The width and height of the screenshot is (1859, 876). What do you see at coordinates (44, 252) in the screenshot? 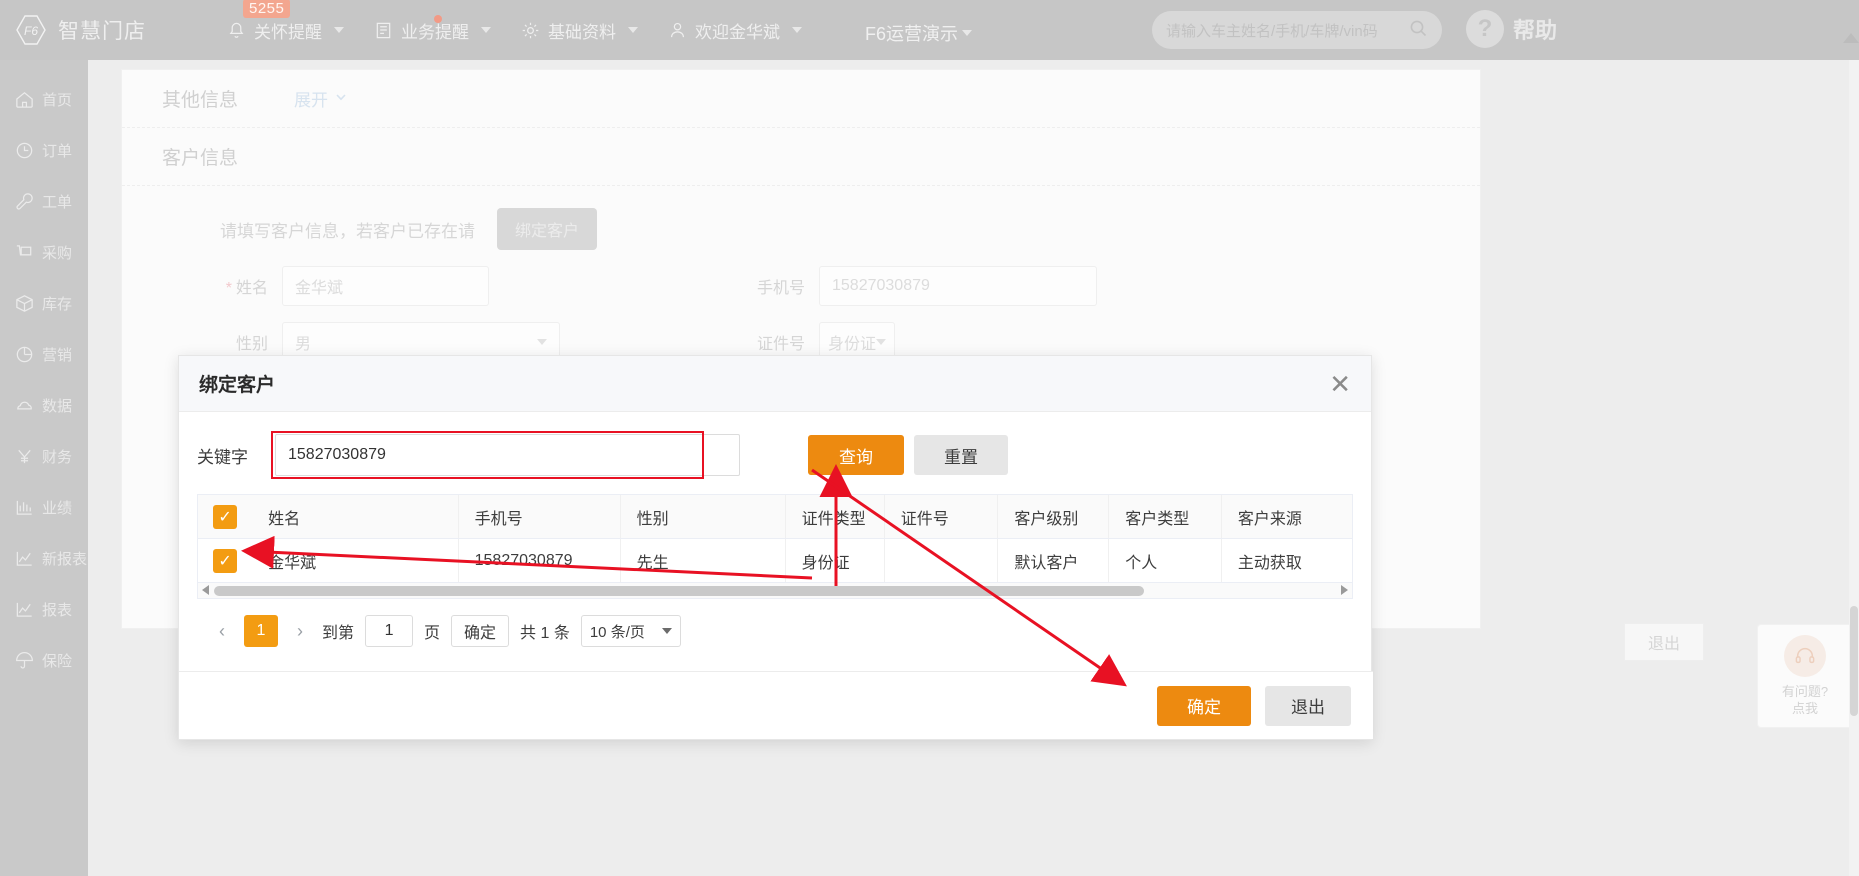
I see `sidebar-item-purchase: 采购` at bounding box center [44, 252].